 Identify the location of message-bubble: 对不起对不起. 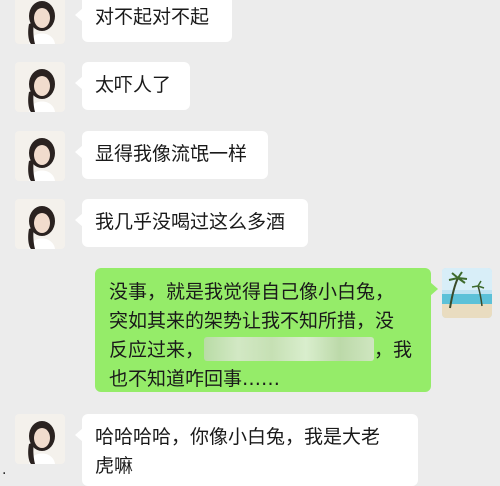
(153, 21).